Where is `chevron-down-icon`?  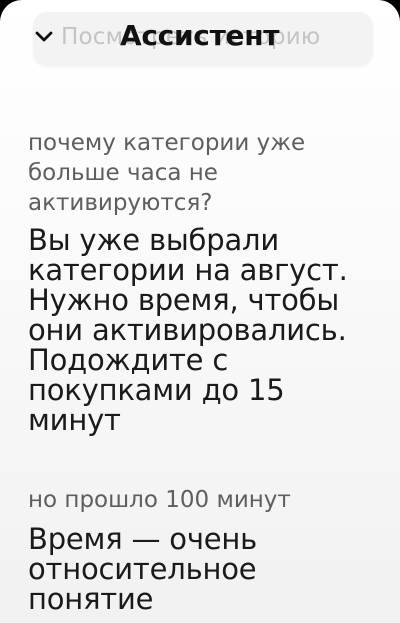
chevron-down-icon is located at coordinates (44, 36).